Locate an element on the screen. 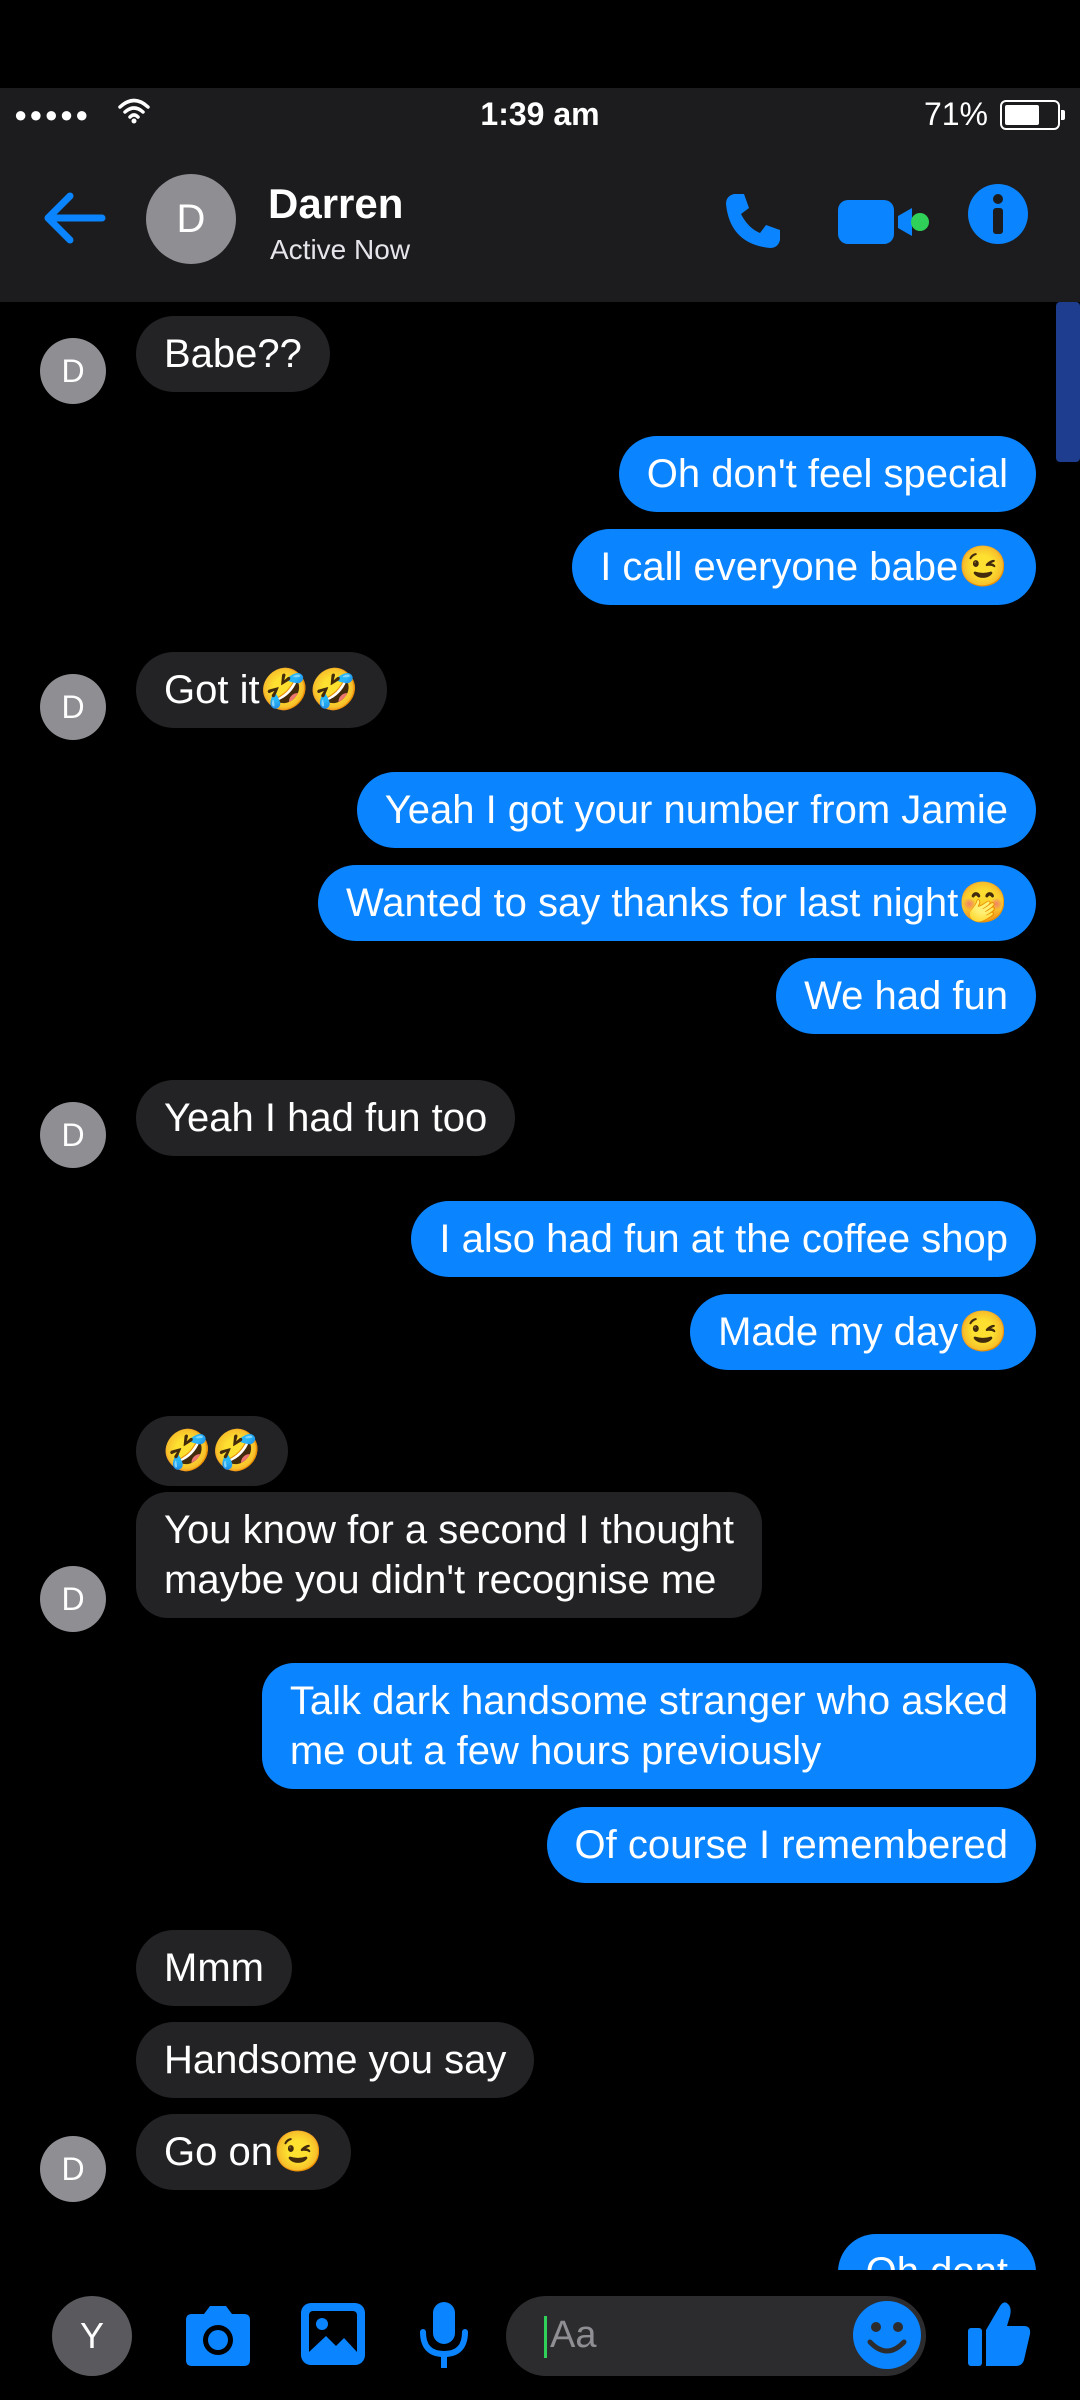  message-incoming: Got it🤣🤣 is located at coordinates (262, 690).